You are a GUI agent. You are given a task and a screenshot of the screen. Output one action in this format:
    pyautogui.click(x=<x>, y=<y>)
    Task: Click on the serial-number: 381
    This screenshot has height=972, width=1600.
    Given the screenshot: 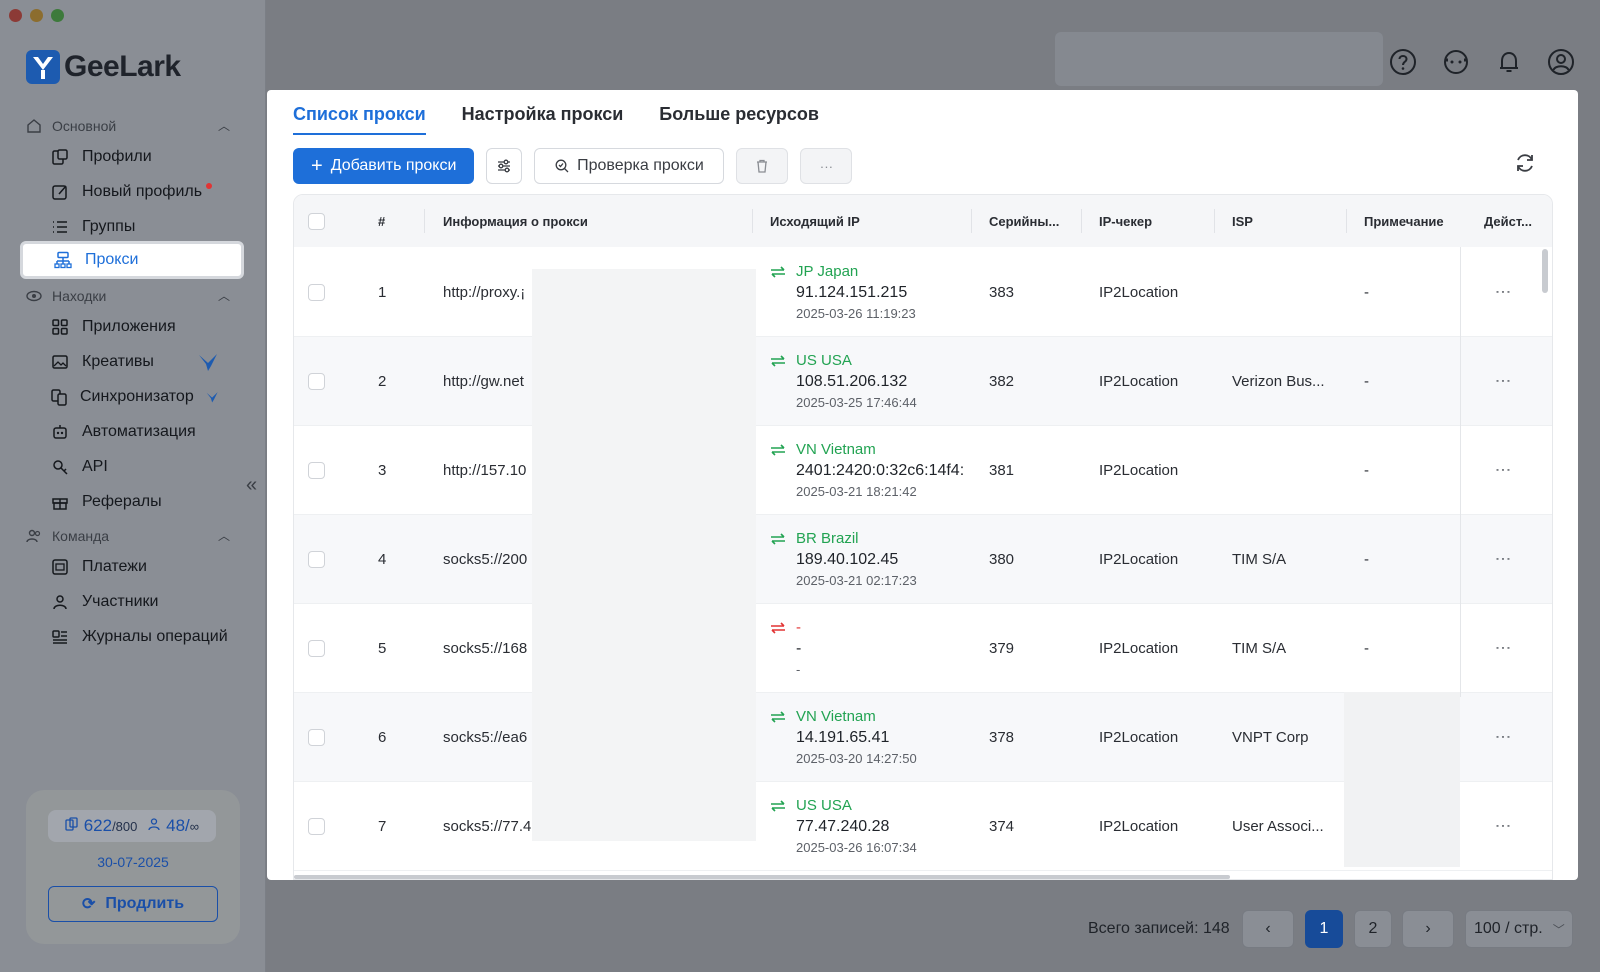 What is the action you would take?
    pyautogui.click(x=1002, y=470)
    